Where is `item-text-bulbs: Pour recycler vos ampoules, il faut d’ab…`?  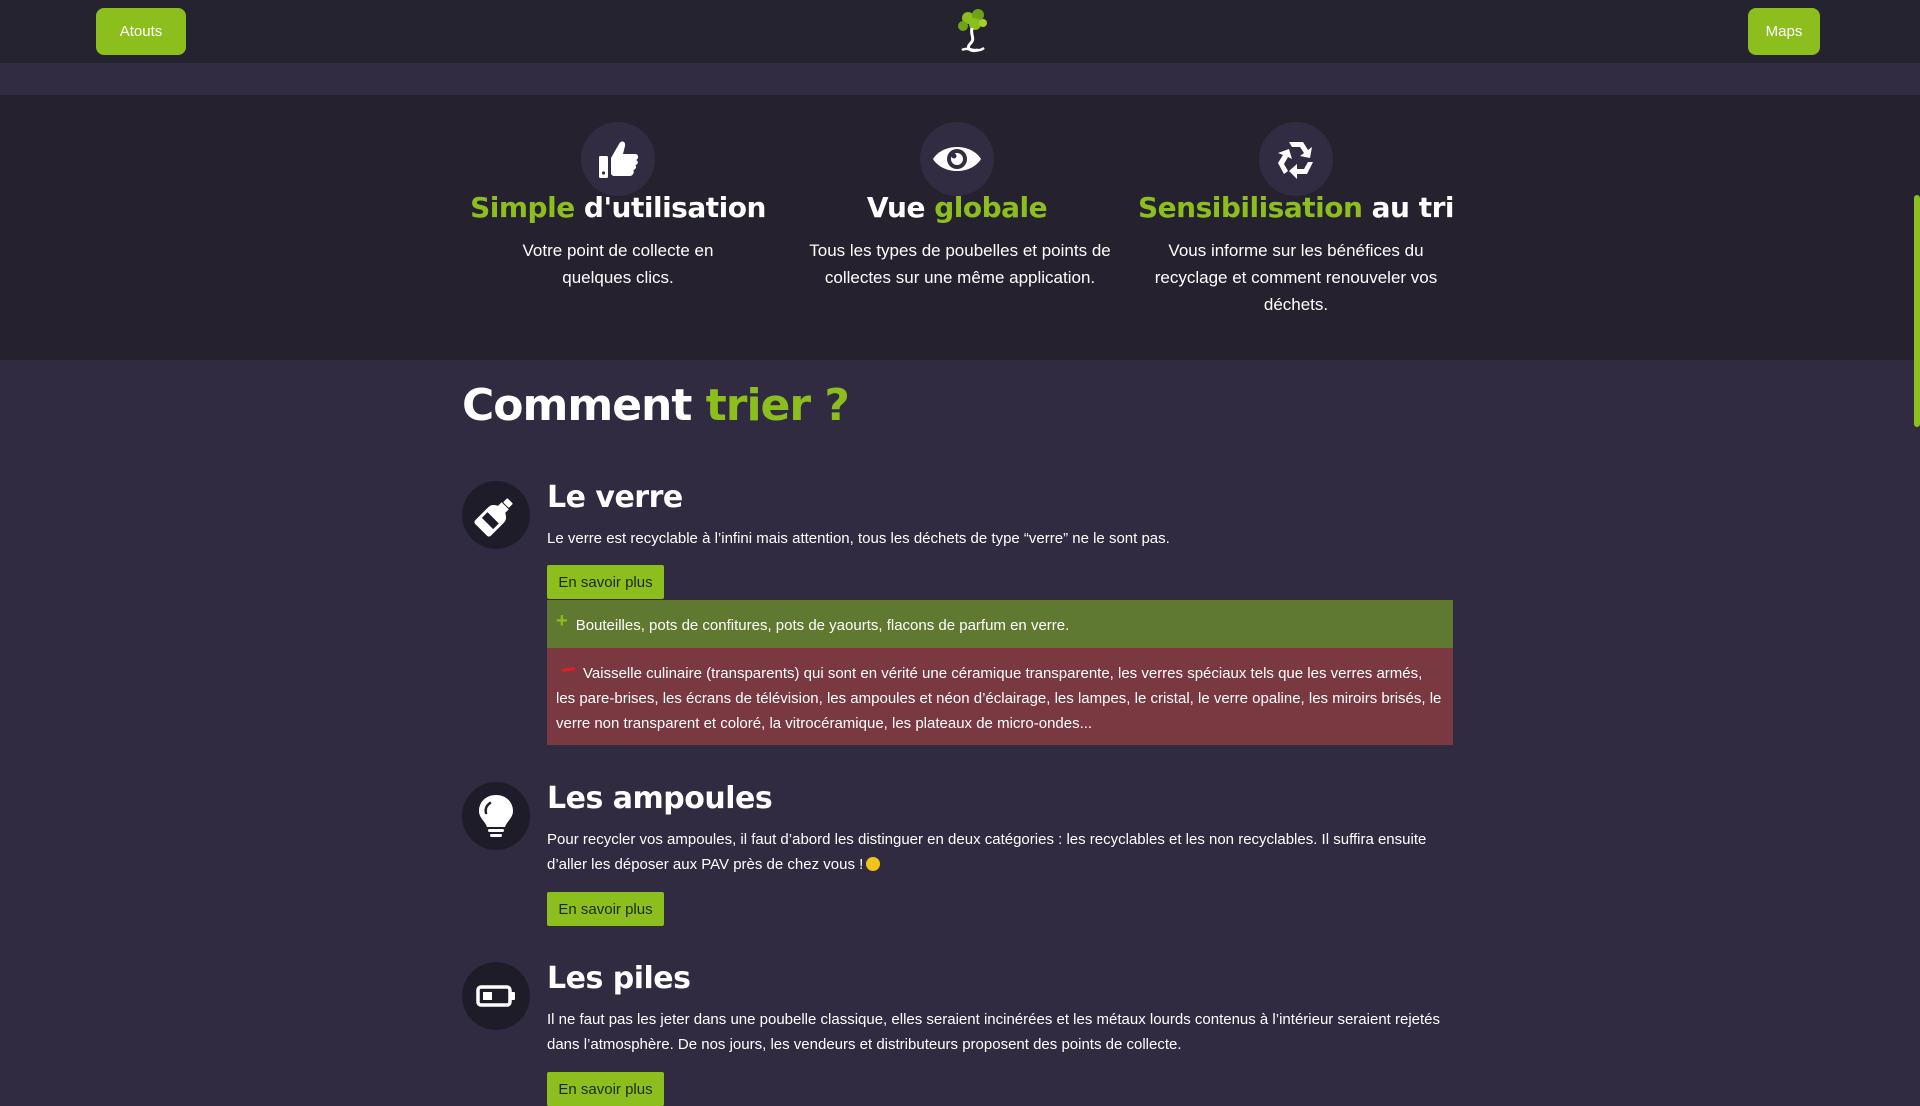 item-text-bulbs: Pour recycler vos ampoules, il faut d’ab… is located at coordinates (987, 852).